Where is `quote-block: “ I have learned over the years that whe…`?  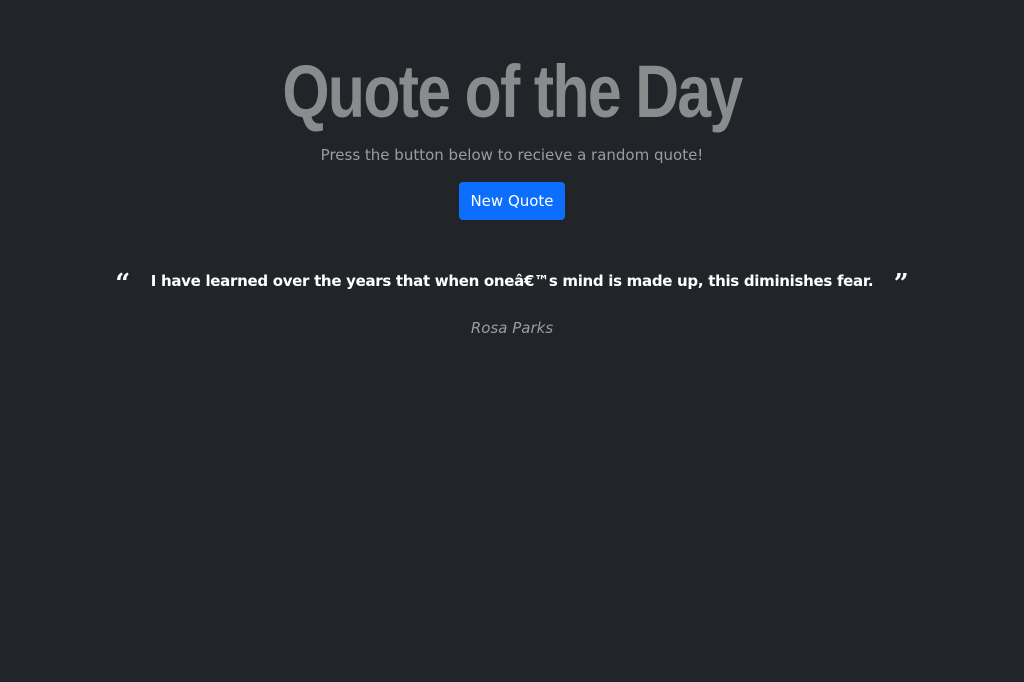 quote-block: “ I have learned over the years that whe… is located at coordinates (512, 283).